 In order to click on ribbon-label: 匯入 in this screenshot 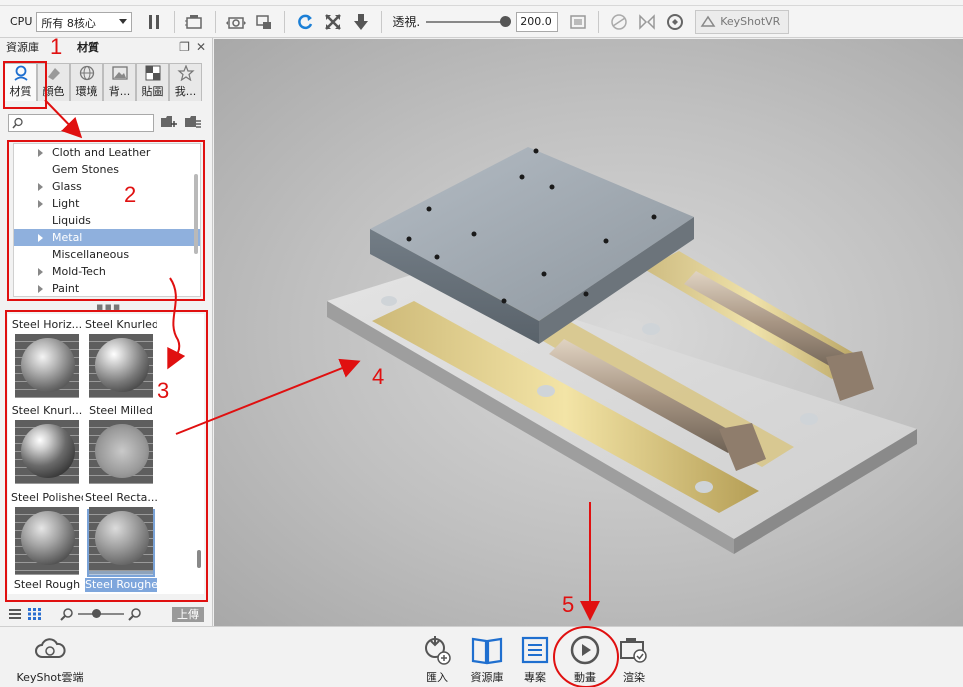, I will do `click(437, 677)`.